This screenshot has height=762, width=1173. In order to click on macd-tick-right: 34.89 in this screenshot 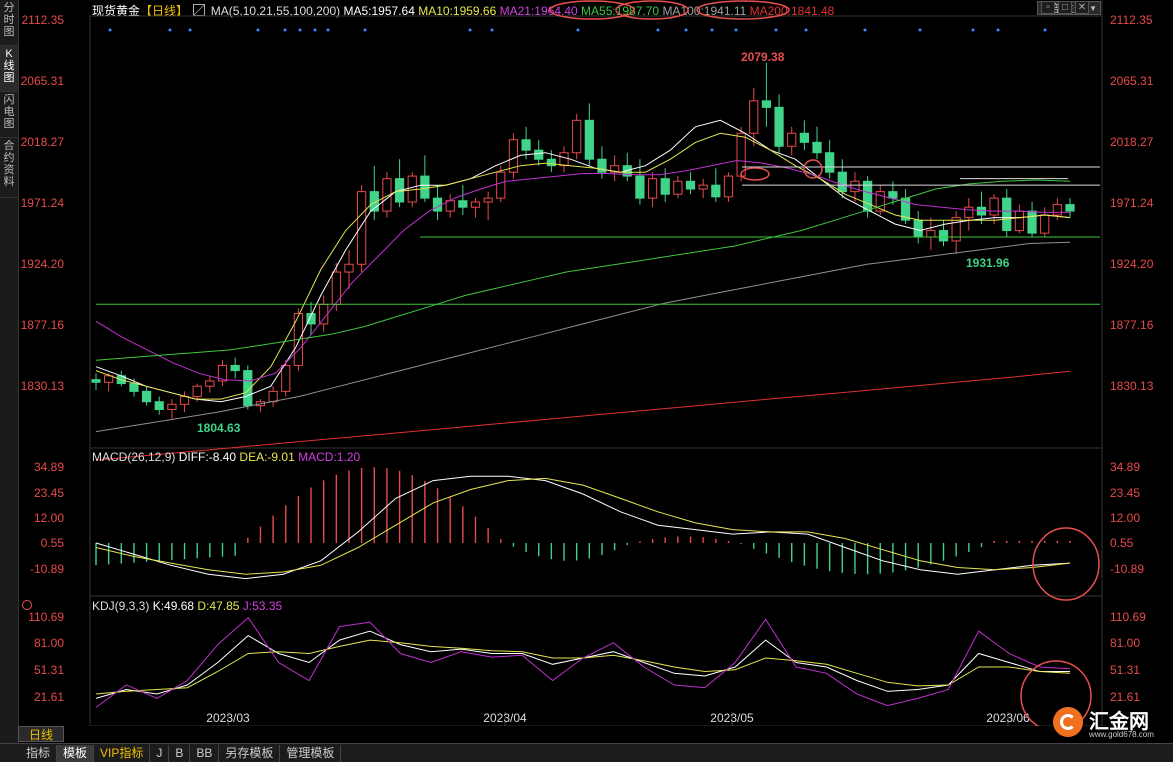, I will do `click(1125, 467)`.